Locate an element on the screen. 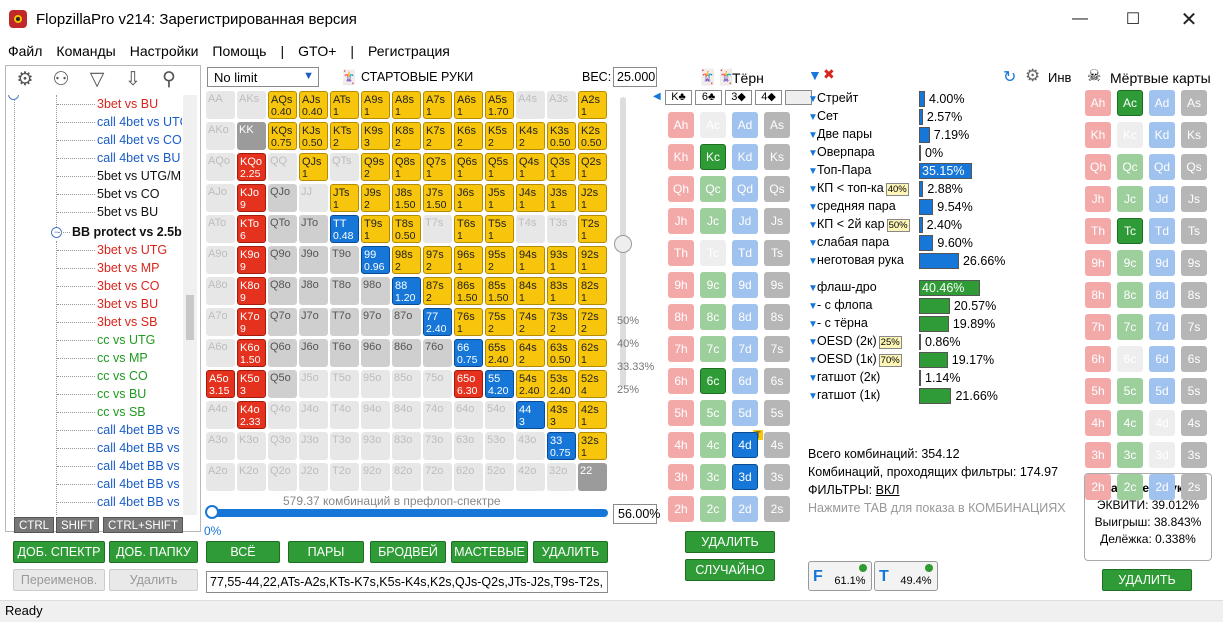 The image size is (1223, 622). board-card: 4◆ is located at coordinates (768, 97).